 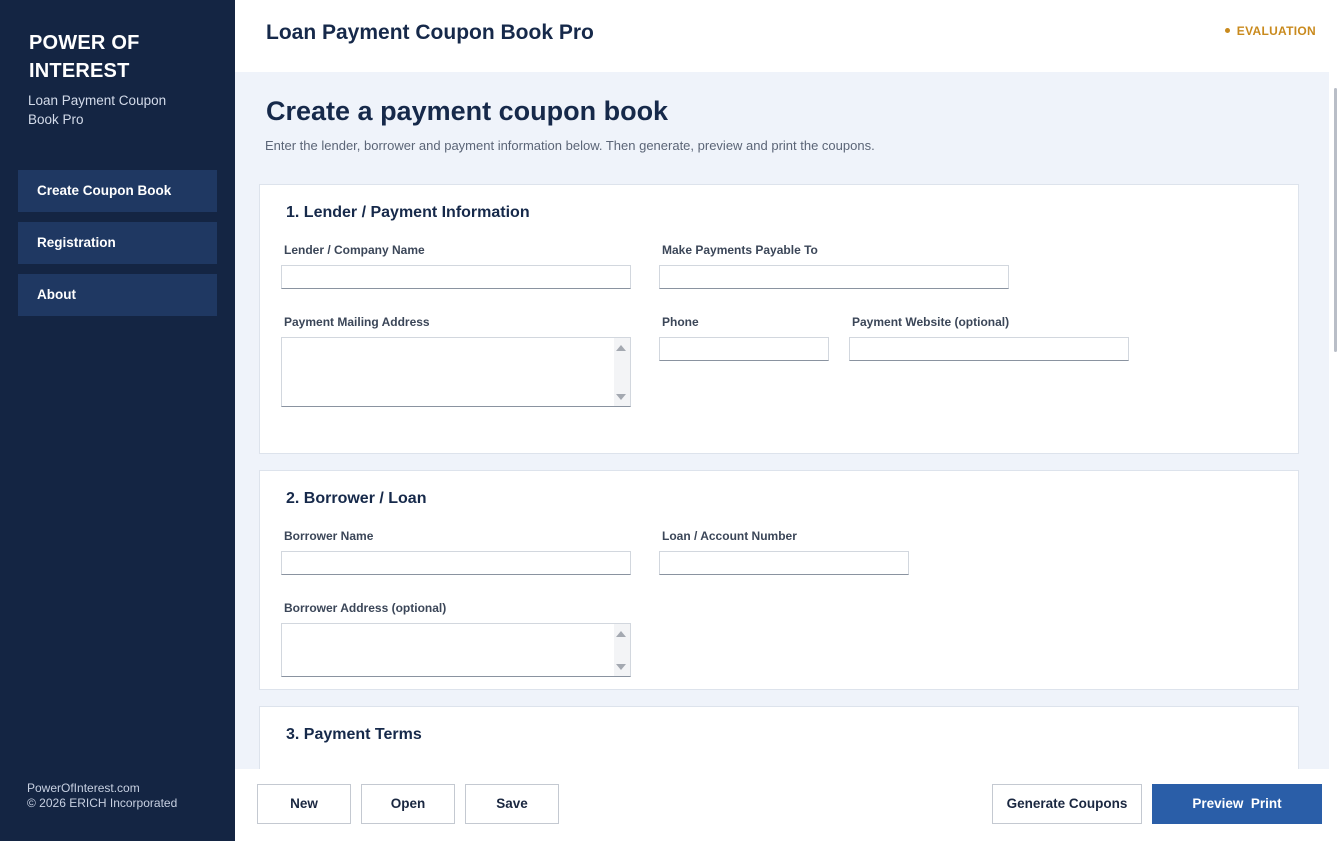 What do you see at coordinates (117, 243) in the screenshot?
I see `sidebar-item-registration: Registration` at bounding box center [117, 243].